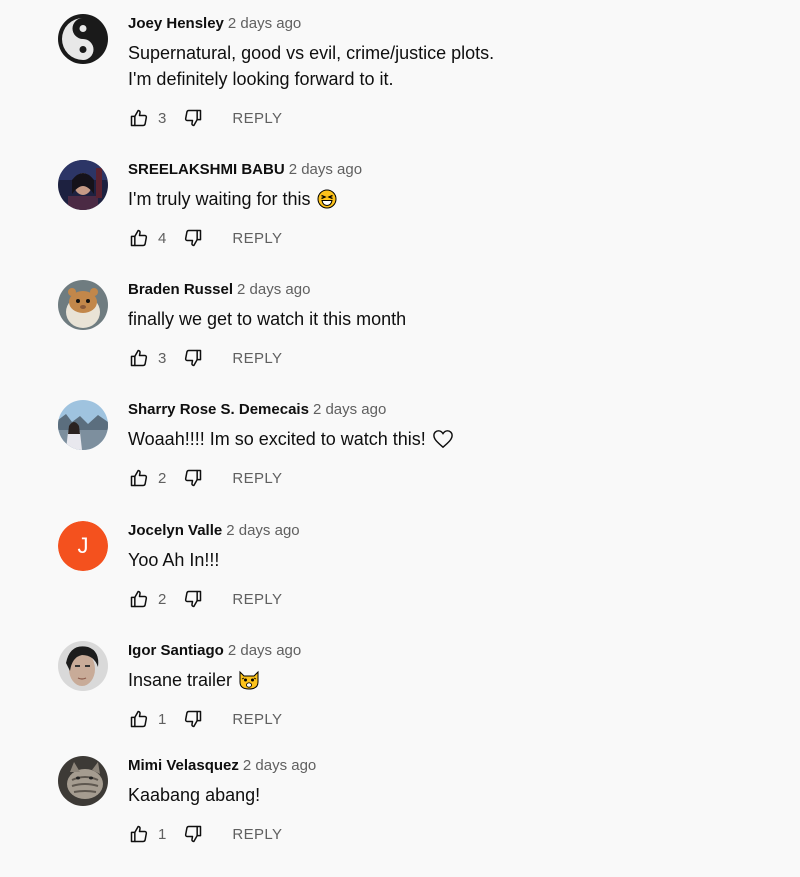  I want to click on comment-header: Igor Santiago 2 days ago, so click(214, 651).